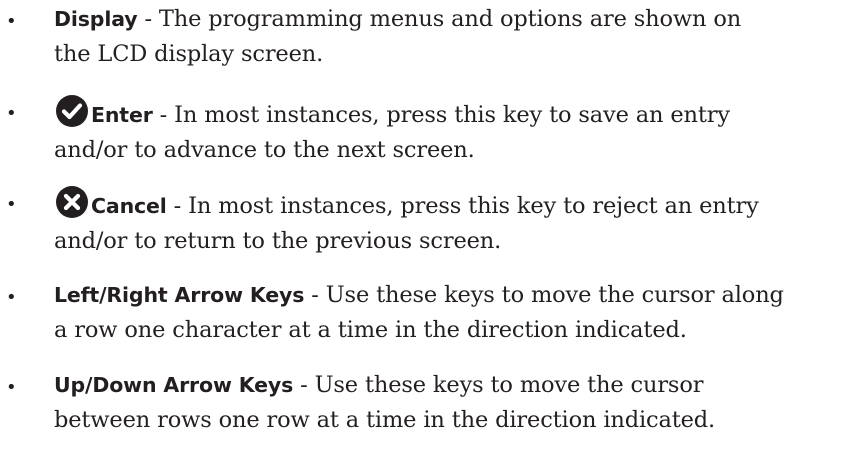 This screenshot has width=849, height=450. I want to click on cancel-description-line2: and/or to return to the previous screen., so click(278, 241).